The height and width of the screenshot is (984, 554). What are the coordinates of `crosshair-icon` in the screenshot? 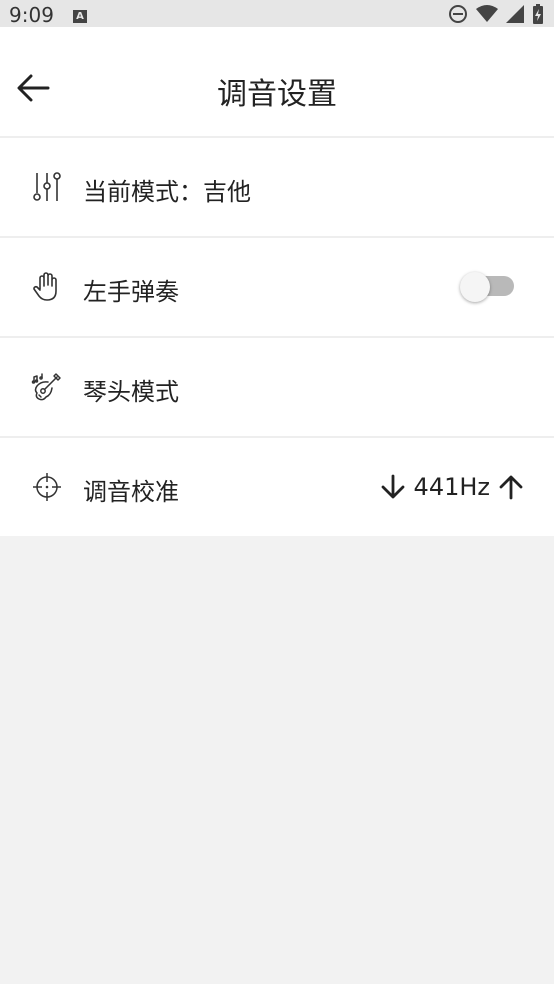 It's located at (47, 487).